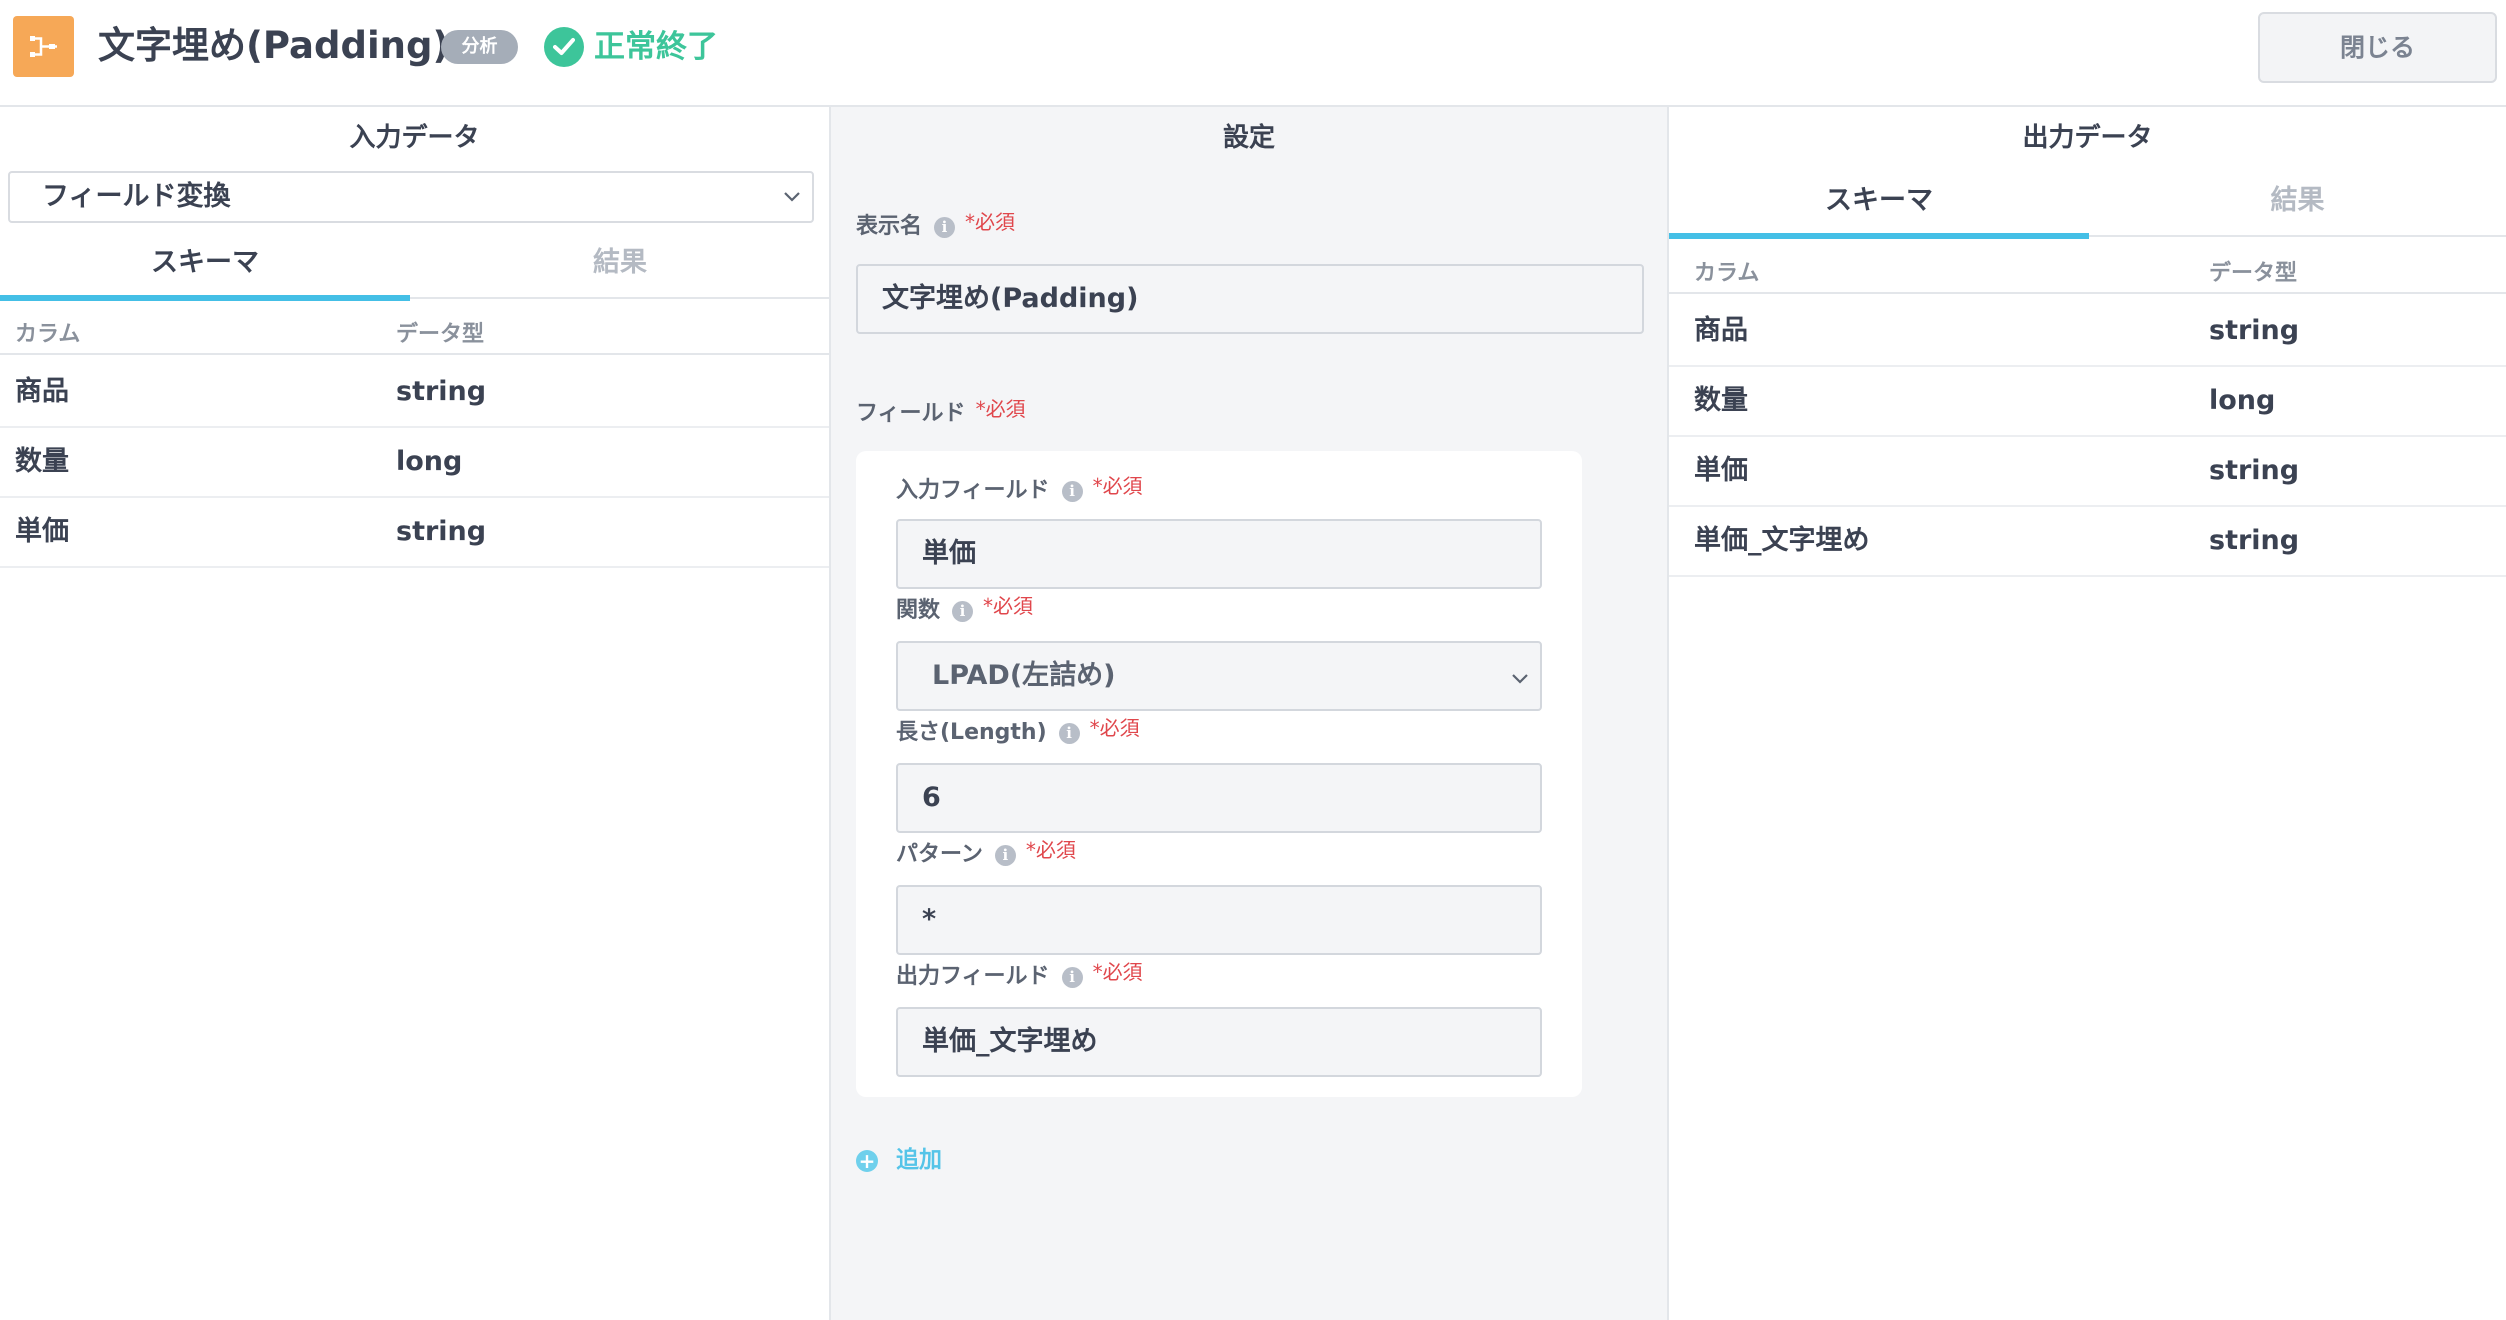  Describe the element at coordinates (1250, 299) in the screenshot. I see `display-name-input: 文字埋め(Padding)` at that location.